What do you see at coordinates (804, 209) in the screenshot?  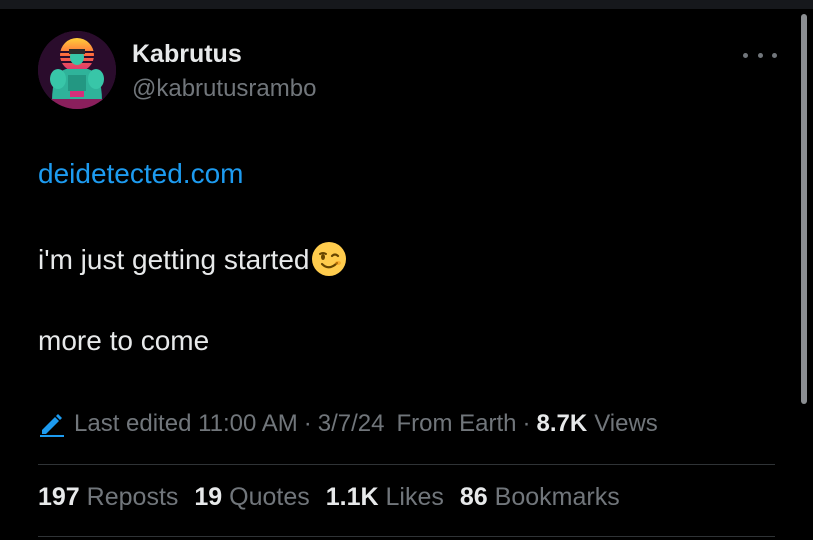 I see `scrollbar` at bounding box center [804, 209].